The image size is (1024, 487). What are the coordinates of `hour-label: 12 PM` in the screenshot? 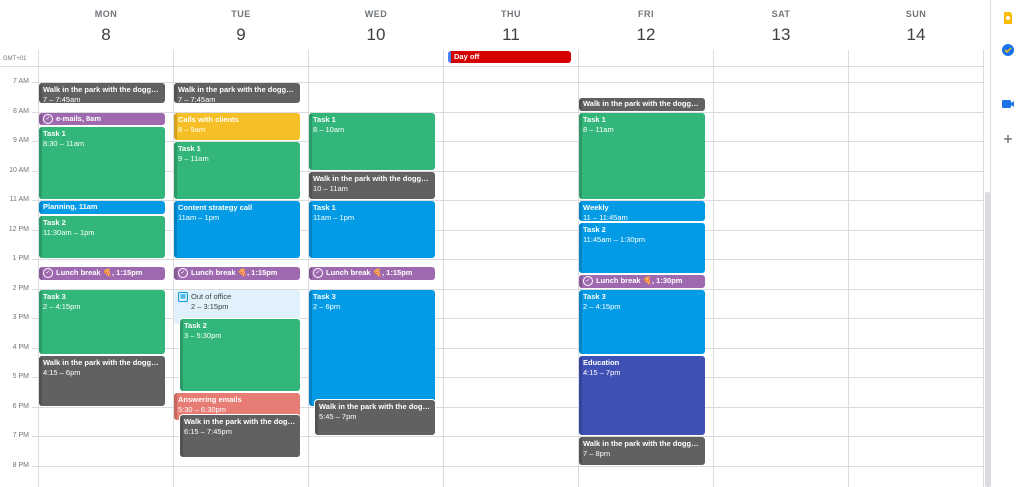 It's located at (18, 229).